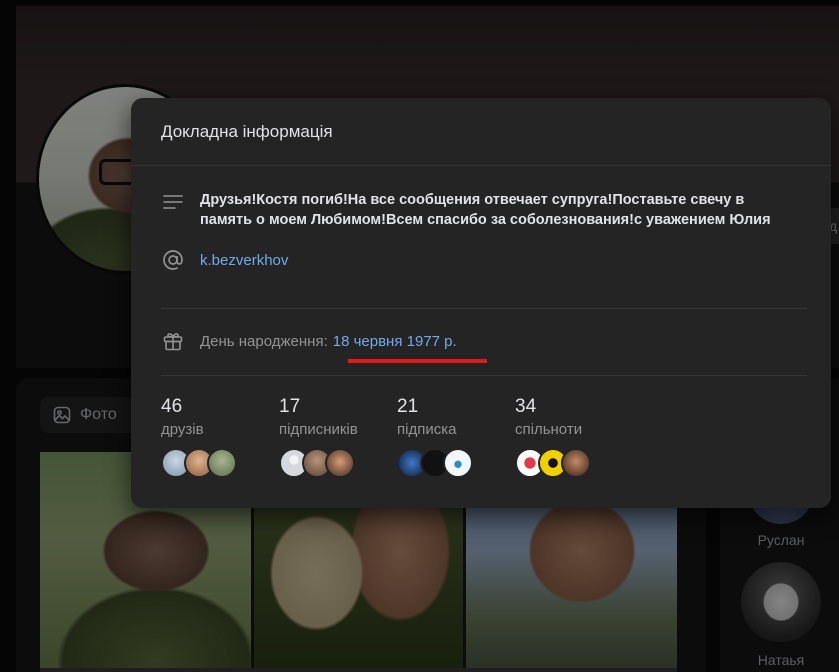 The height and width of the screenshot is (672, 839). I want to click on stat-followers: 17 підписників, so click(338, 438).